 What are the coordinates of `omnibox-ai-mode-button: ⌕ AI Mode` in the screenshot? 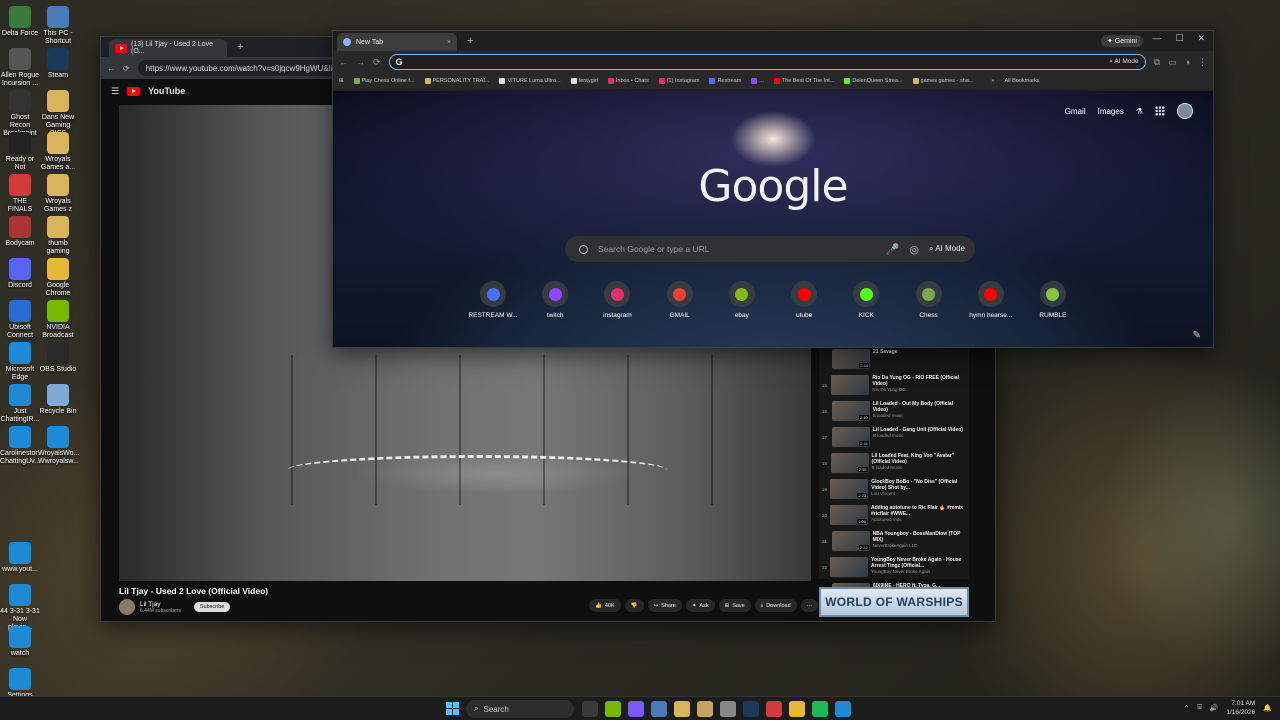 It's located at (1123, 62).